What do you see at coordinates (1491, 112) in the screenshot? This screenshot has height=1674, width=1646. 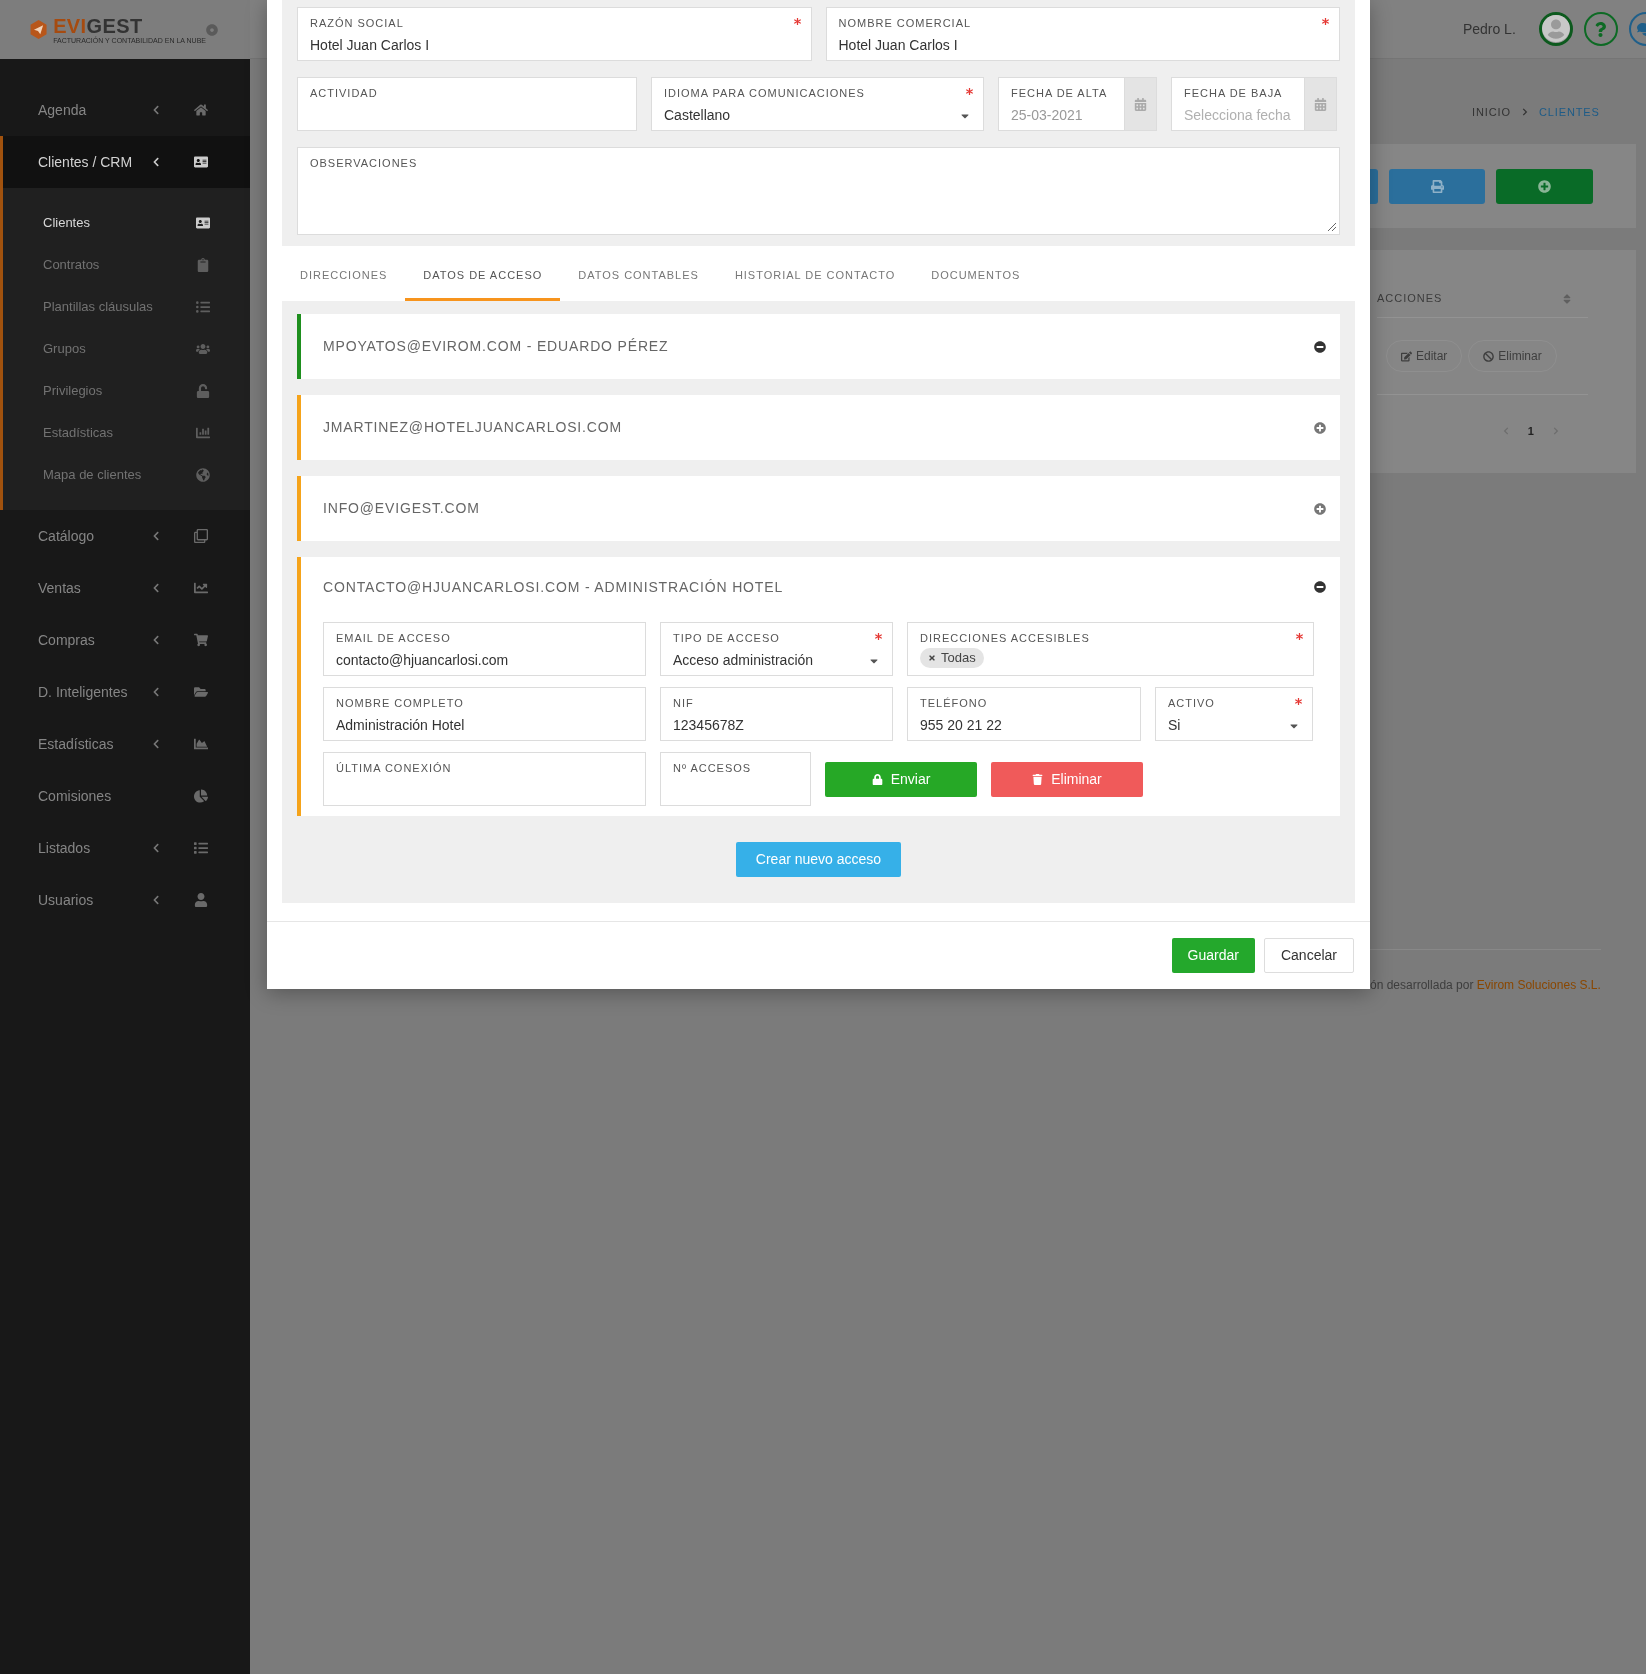 I see `breadcrumb-link: INICIO` at bounding box center [1491, 112].